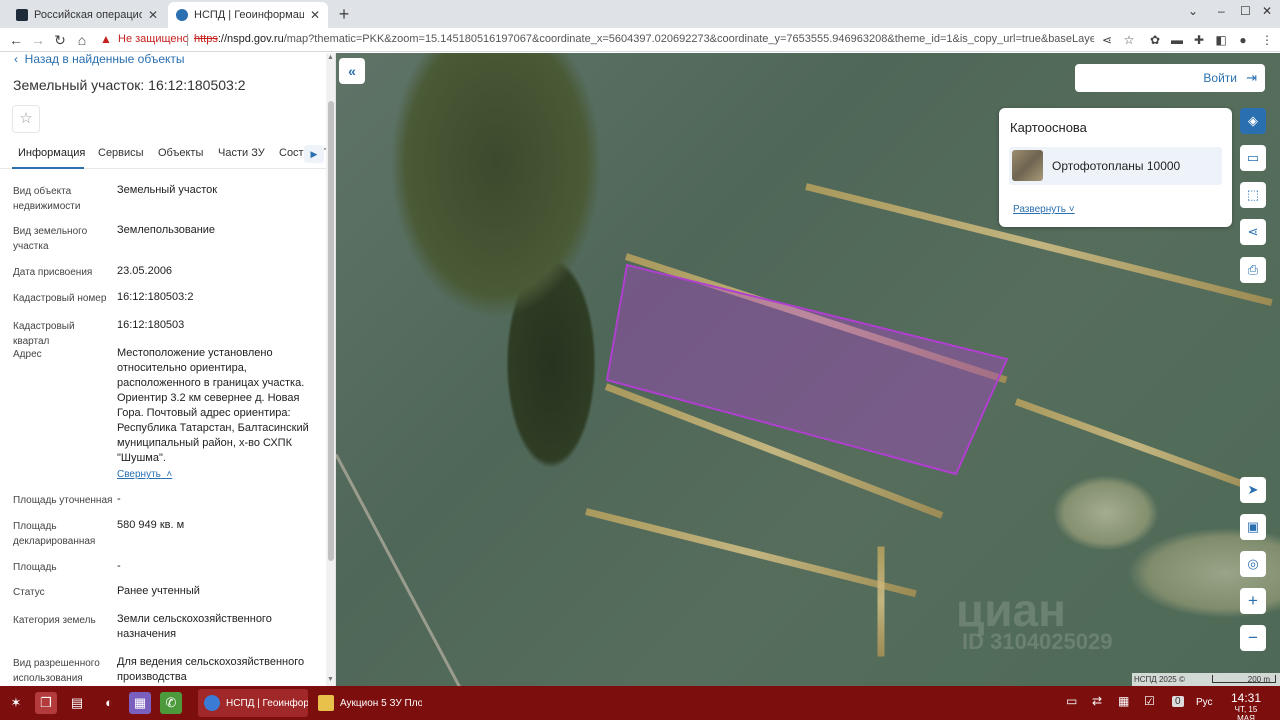 The height and width of the screenshot is (723, 1280). Describe the element at coordinates (180, 153) in the screenshot. I see `tab-objects: Объекты` at that location.